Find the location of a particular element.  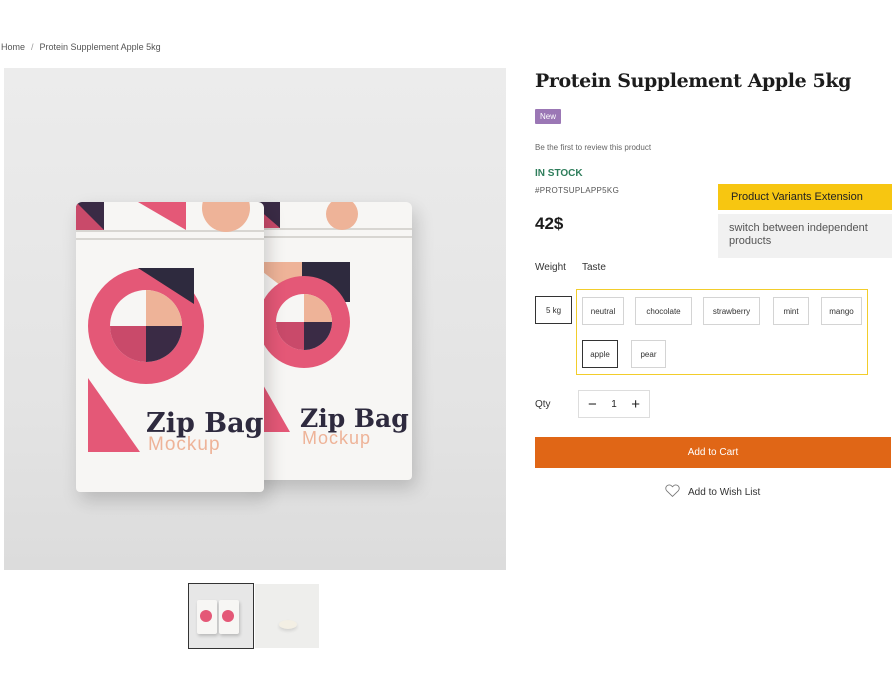

thumbnail-strip is located at coordinates (253, 616).